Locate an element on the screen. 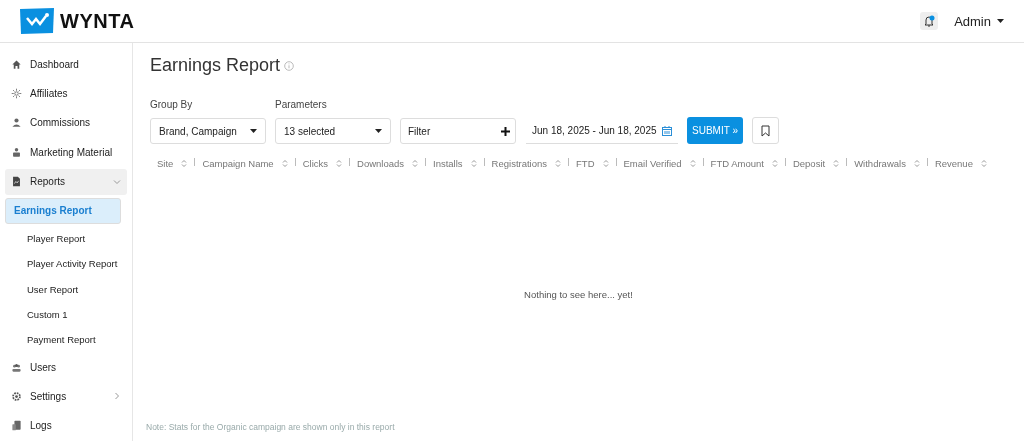  sidebar-item: Reports is located at coordinates (66, 181).